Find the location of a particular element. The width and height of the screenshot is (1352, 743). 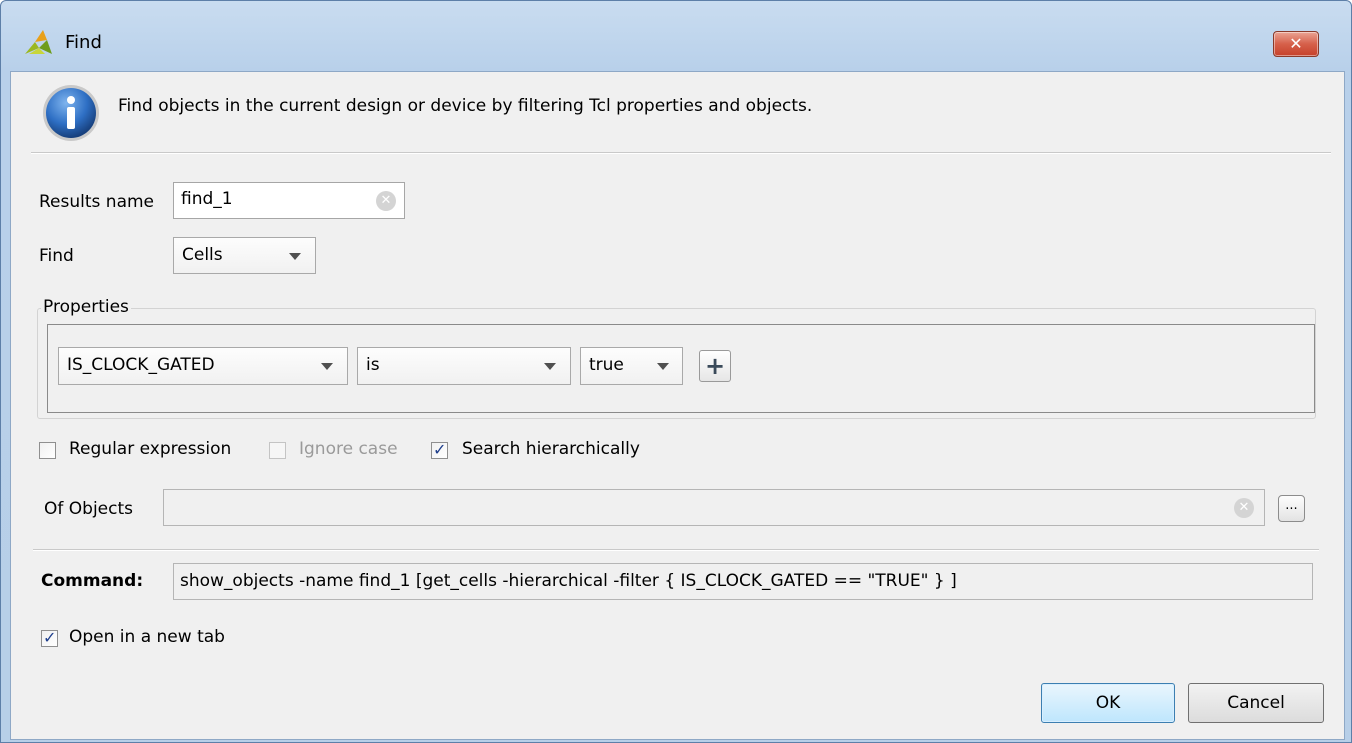

find-label: Find is located at coordinates (56, 256).